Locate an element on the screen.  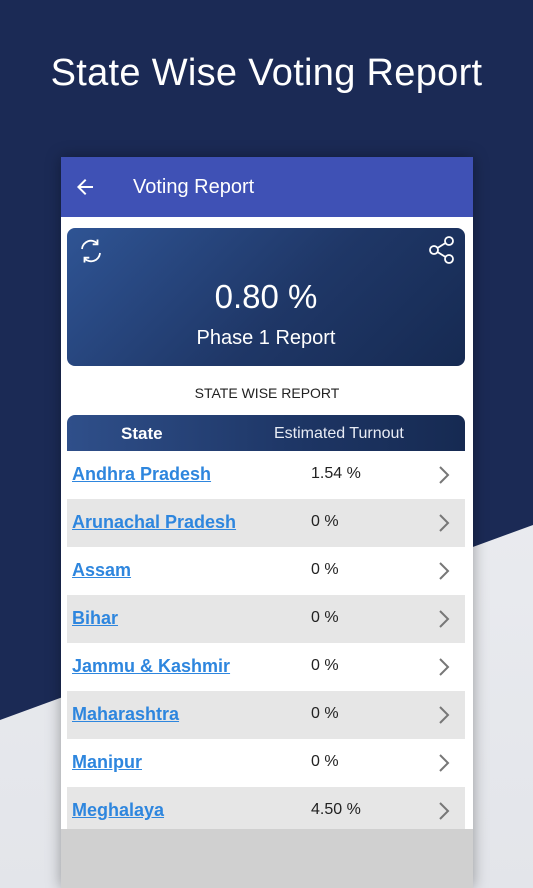
header-state: State is located at coordinates (142, 433).